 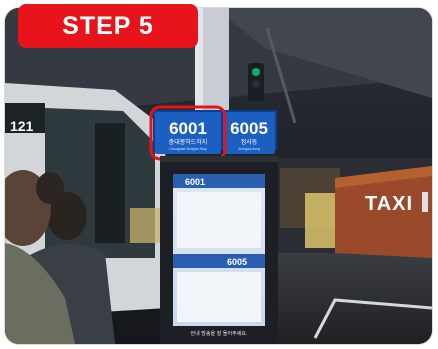 What do you see at coordinates (389, 204) in the screenshot?
I see `taxi-sign: TAXI` at bounding box center [389, 204].